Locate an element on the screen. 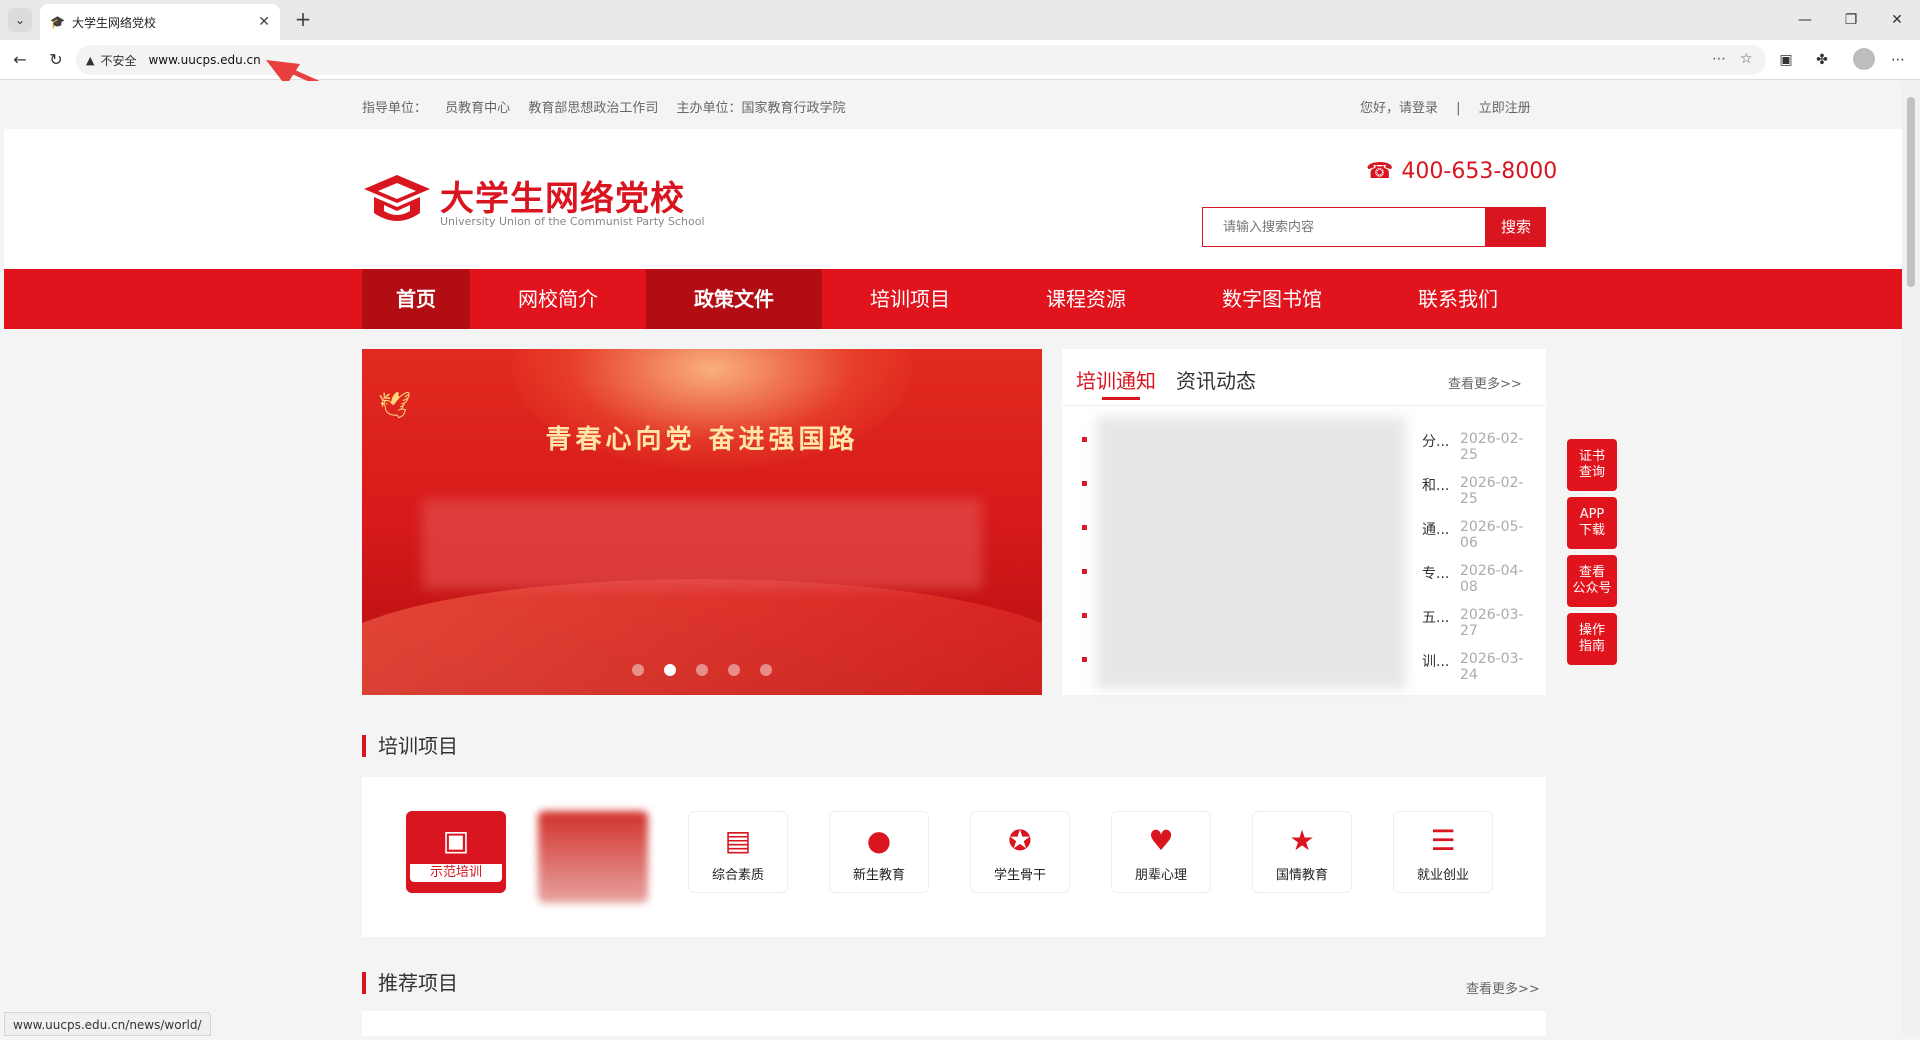  site-logo-title: 大学生网络党校 is located at coordinates (562, 195).